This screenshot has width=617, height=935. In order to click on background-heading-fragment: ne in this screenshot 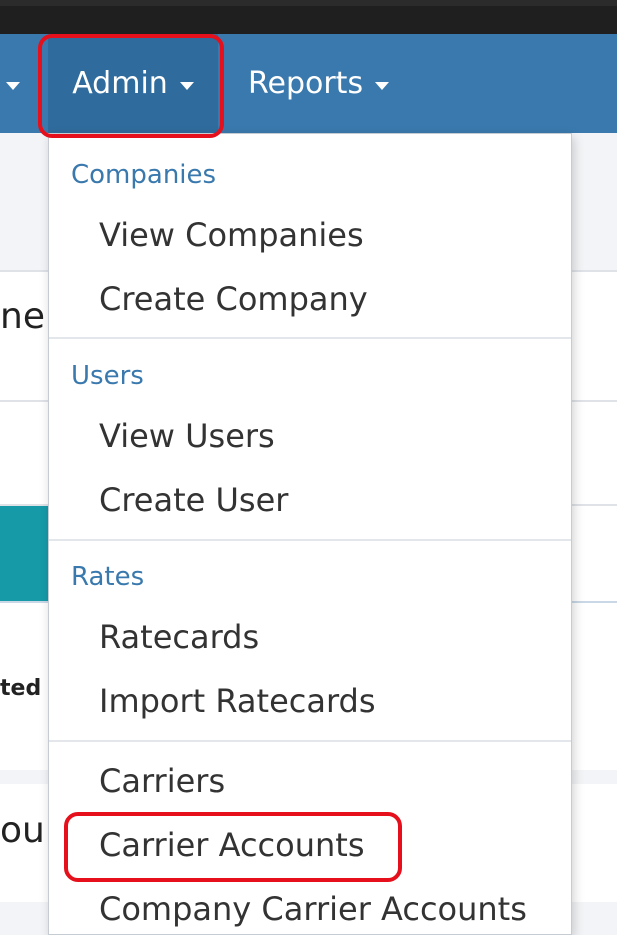, I will do `click(22, 316)`.